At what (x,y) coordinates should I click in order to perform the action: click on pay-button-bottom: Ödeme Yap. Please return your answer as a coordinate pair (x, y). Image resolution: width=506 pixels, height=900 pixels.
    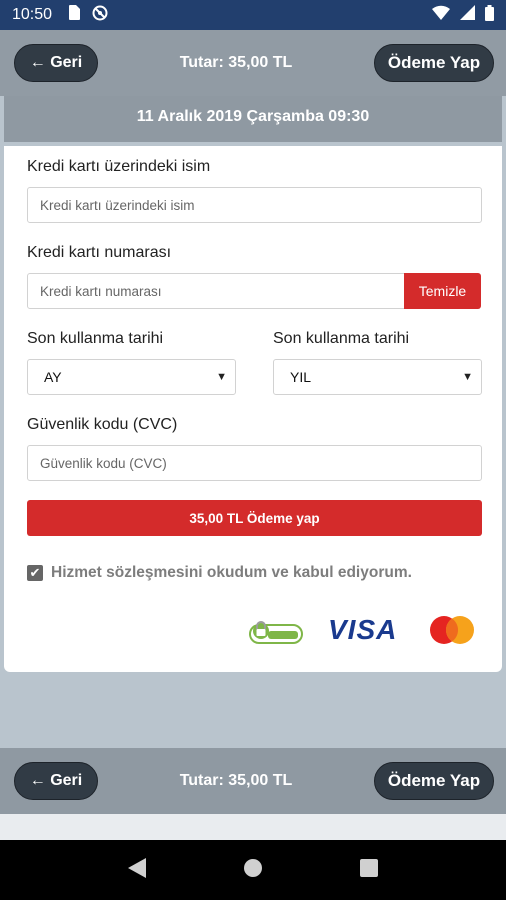
    Looking at the image, I should click on (434, 781).